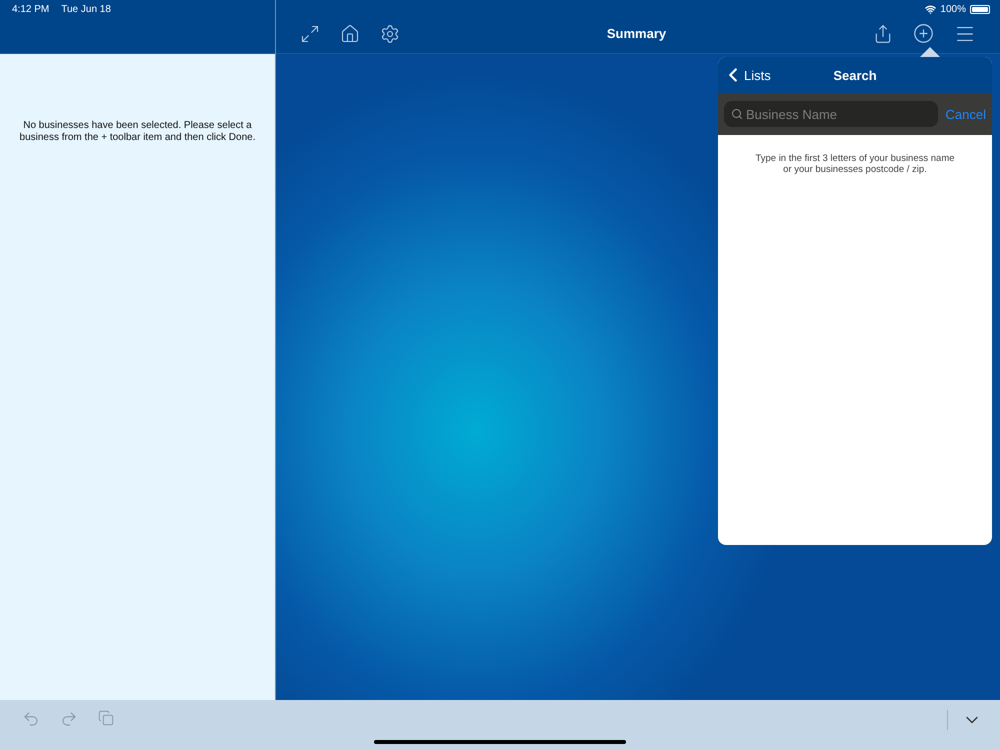 The height and width of the screenshot is (750, 1000). Describe the element at coordinates (737, 114) in the screenshot. I see `search-icon` at that location.